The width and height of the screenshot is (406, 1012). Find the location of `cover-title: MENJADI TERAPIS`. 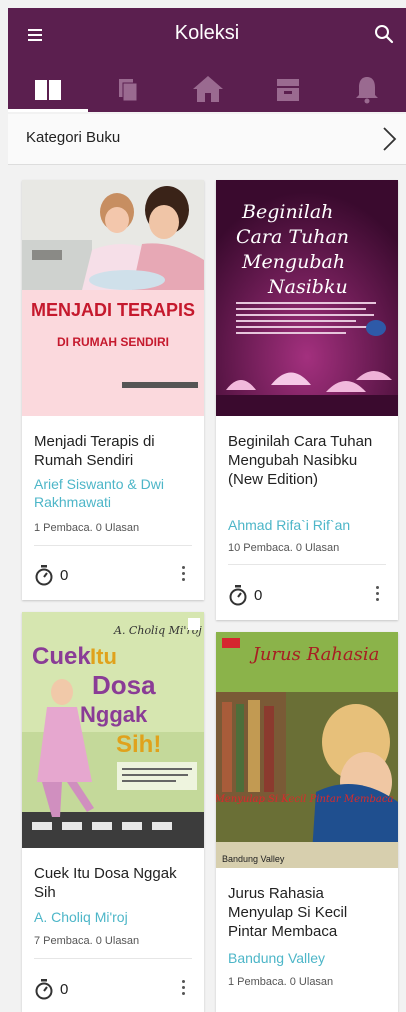

cover-title: MENJADI TERAPIS is located at coordinates (113, 310).